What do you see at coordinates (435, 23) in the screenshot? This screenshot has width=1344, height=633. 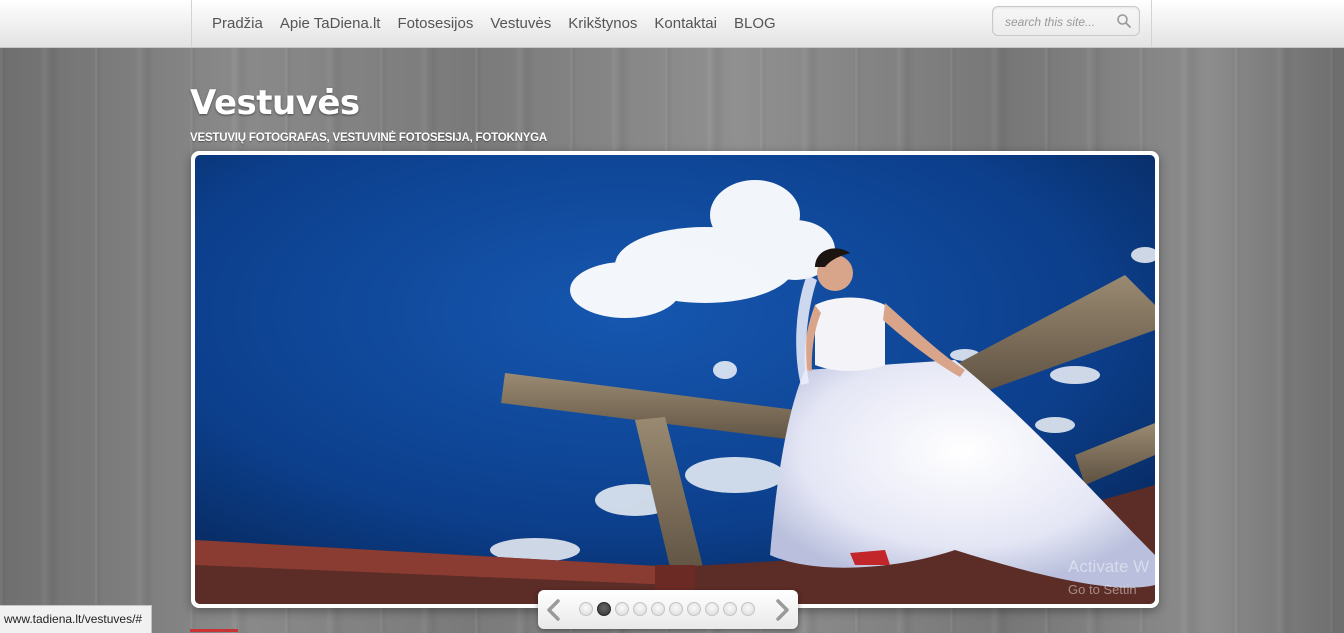 I see `nav-item-fotosesijos: Fotosesijos` at bounding box center [435, 23].